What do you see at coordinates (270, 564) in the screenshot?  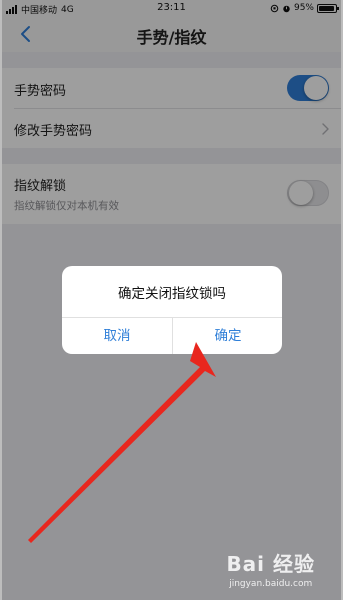 I see `watermark-logo: Bai 经验` at bounding box center [270, 564].